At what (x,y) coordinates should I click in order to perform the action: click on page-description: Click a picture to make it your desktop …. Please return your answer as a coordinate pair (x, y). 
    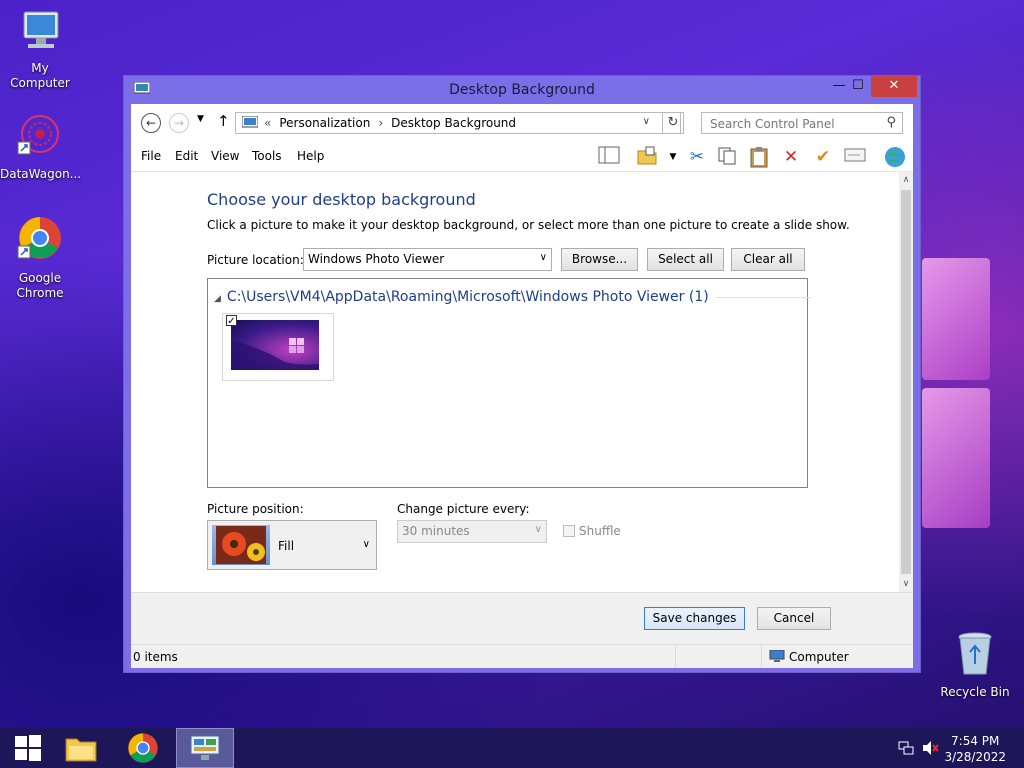
    Looking at the image, I should click on (528, 225).